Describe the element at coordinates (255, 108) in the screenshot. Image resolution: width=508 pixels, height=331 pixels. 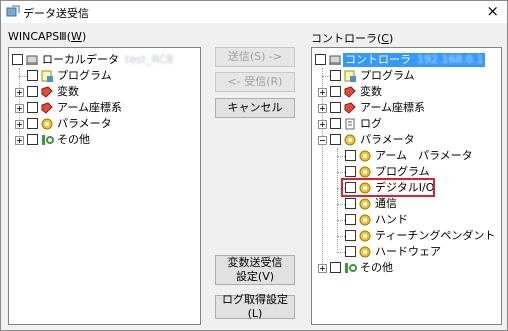
I see `cancel-button: キャンセル` at that location.